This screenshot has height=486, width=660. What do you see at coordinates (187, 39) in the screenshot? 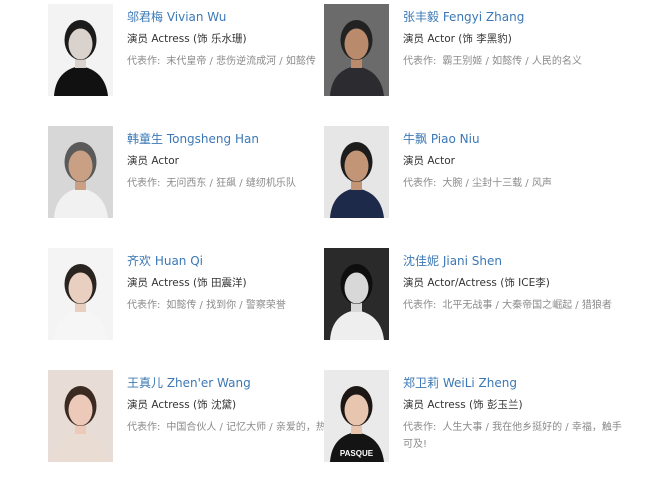
I see `actor-role: 演员 Actress (饰 乐水珊)` at bounding box center [187, 39].